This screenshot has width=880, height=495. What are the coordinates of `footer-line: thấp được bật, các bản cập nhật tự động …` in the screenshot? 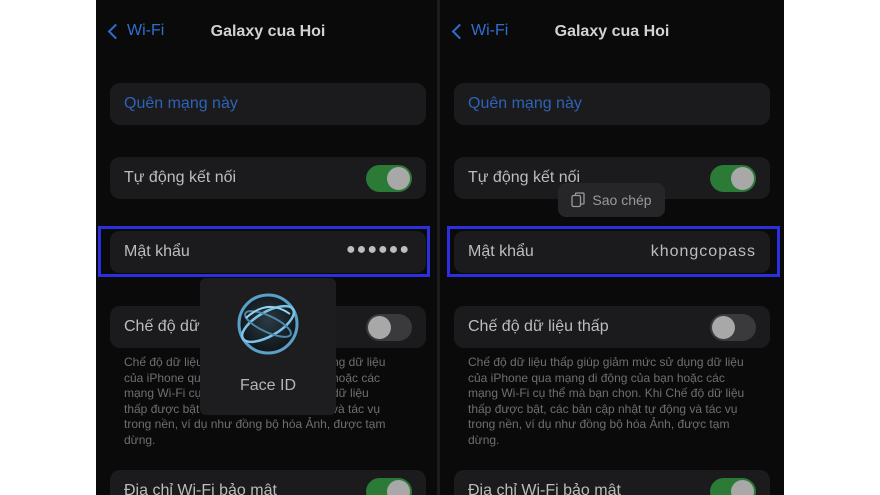 It's located at (603, 408).